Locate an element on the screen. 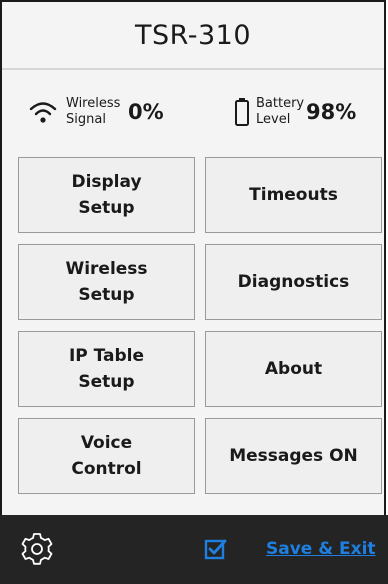  wifi-icon is located at coordinates (43, 112).